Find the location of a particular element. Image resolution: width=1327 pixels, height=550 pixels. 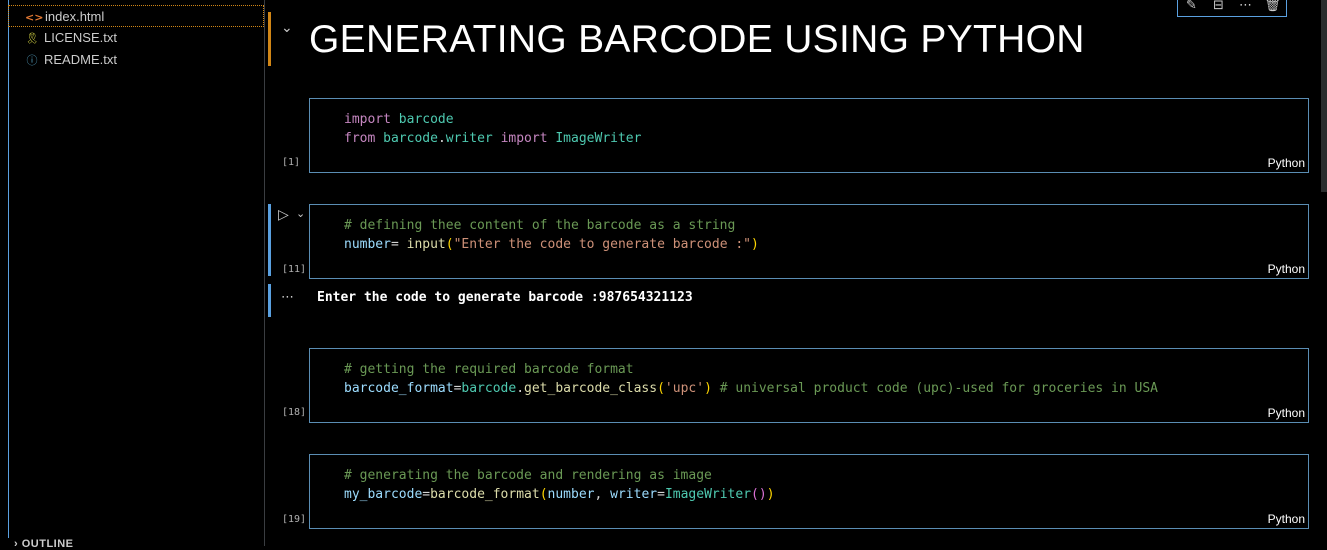

file-index-html: <> index.html is located at coordinates (136, 16).